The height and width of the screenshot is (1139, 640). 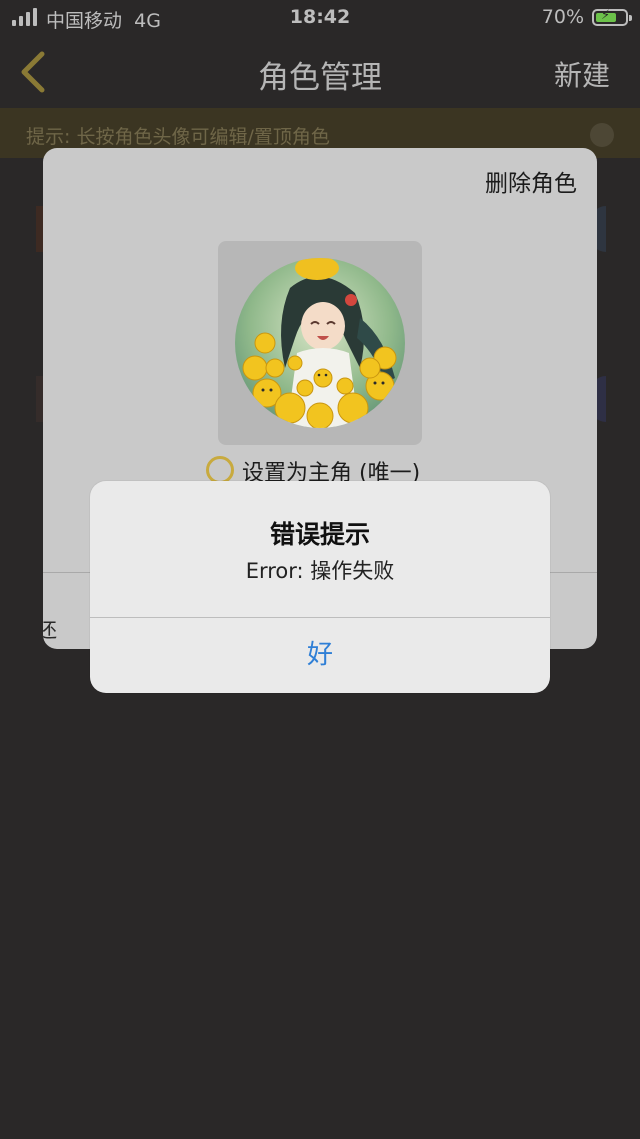 What do you see at coordinates (320, 587) in the screenshot?
I see `error-alert: 错误提示 Error: 操作失败 好` at bounding box center [320, 587].